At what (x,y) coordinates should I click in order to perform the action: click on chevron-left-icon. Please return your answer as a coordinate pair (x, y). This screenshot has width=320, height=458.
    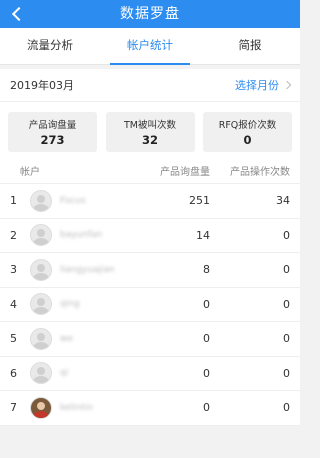
    Looking at the image, I should click on (19, 14).